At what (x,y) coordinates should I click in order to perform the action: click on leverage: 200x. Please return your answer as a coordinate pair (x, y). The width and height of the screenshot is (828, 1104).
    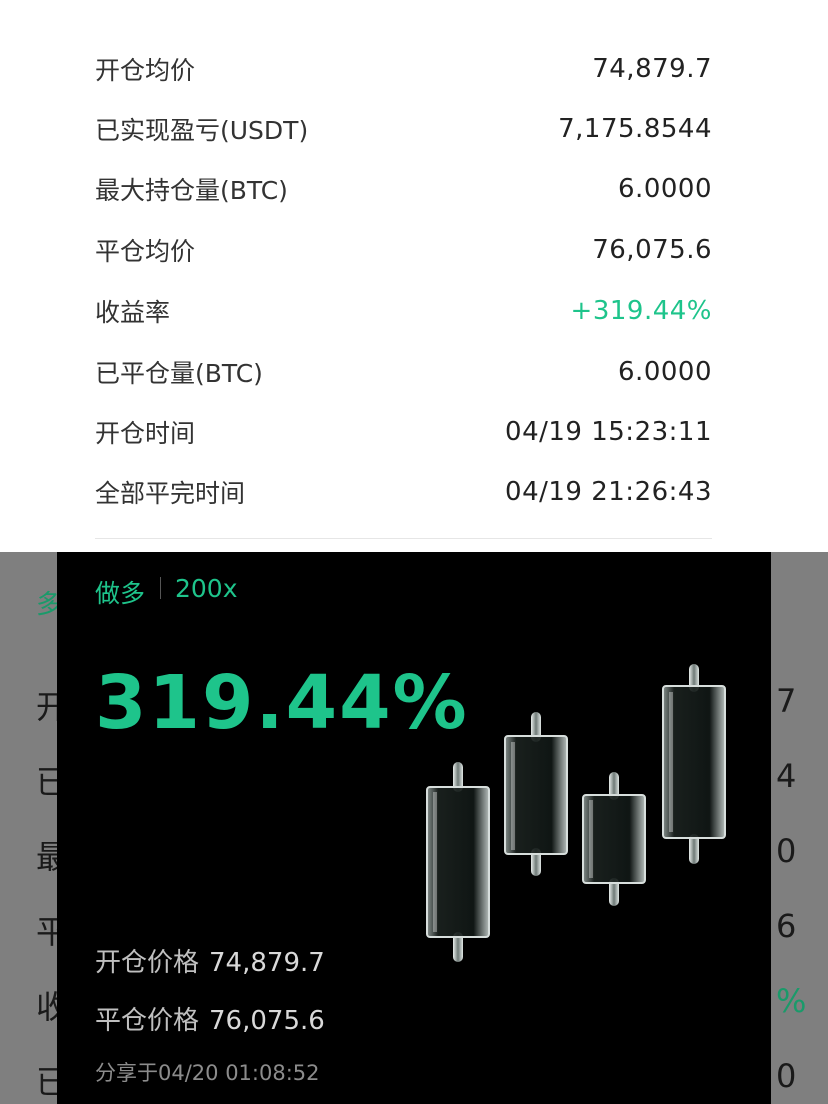
    Looking at the image, I should click on (206, 588).